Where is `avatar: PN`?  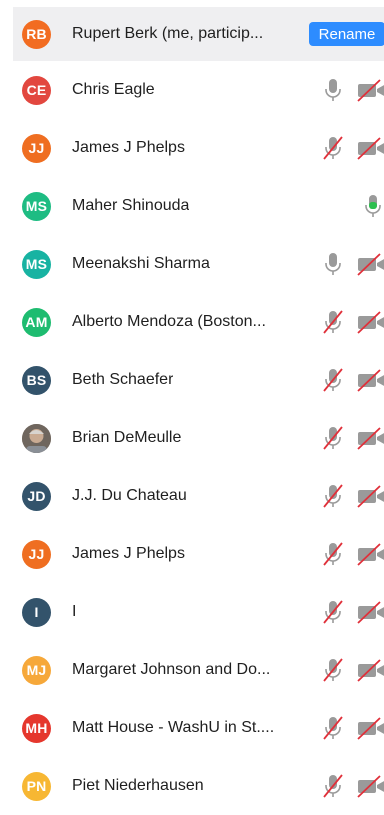
avatar: PN is located at coordinates (36, 786).